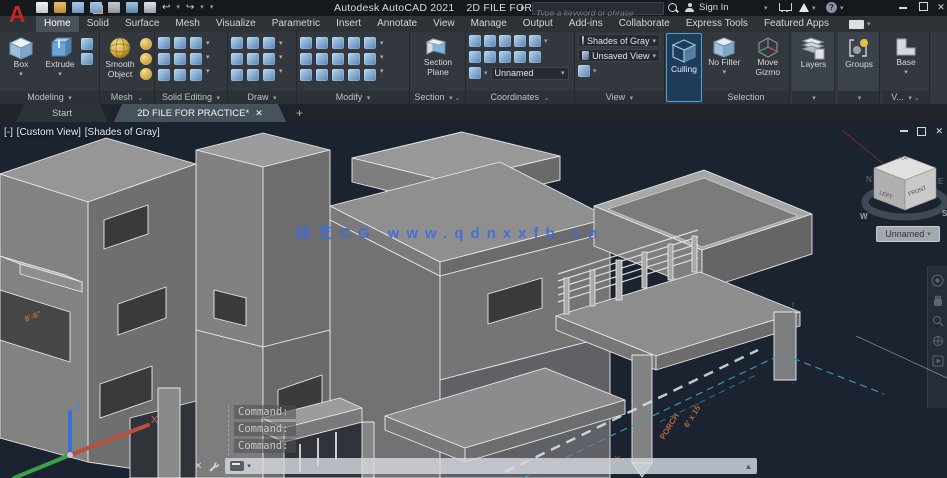  Describe the element at coordinates (905, 97) in the screenshot. I see `panel-label-base: V... ▾ ⌄` at that location.